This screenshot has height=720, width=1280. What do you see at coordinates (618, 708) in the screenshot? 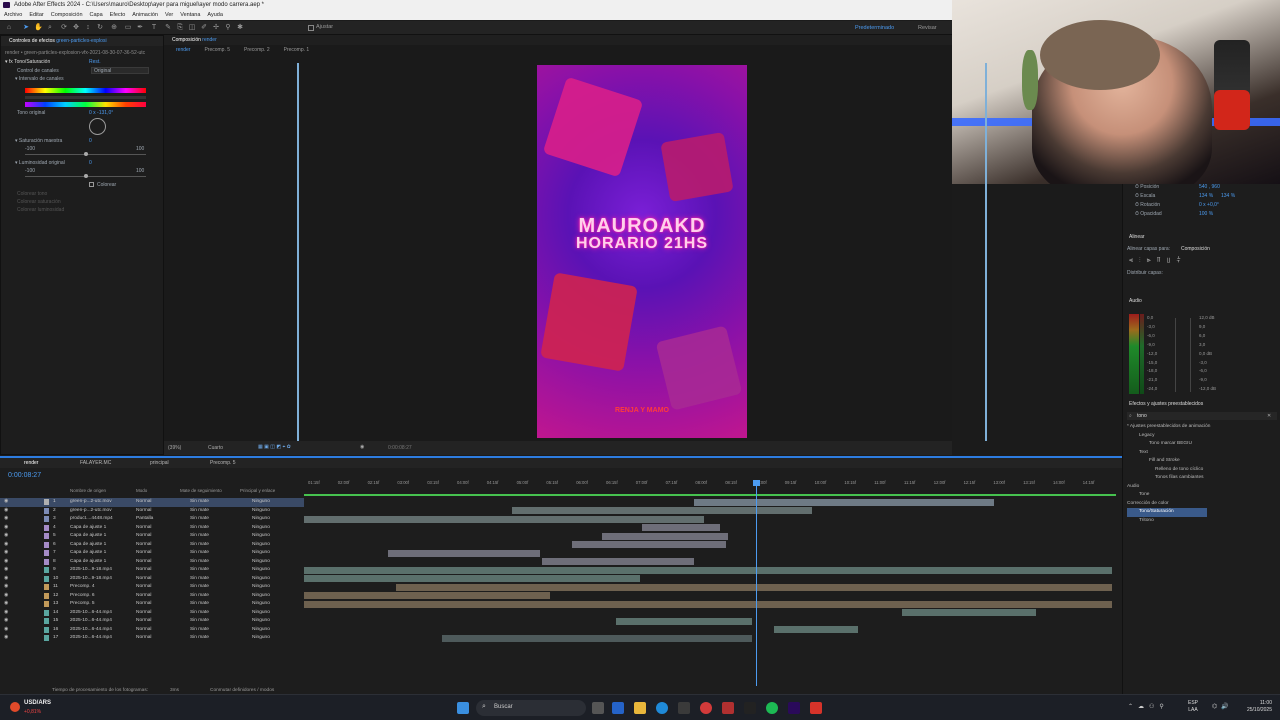
I see `store-icon` at bounding box center [618, 708].